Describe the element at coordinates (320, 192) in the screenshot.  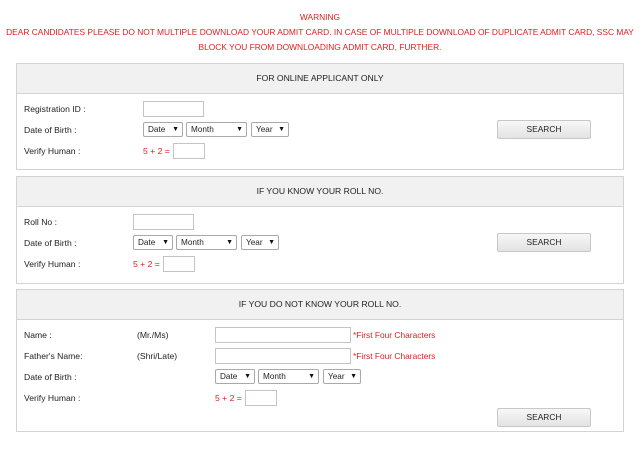
I see `know-roll-panel-heading: IF YOU KNOW YOUR ROLL NO.` at that location.